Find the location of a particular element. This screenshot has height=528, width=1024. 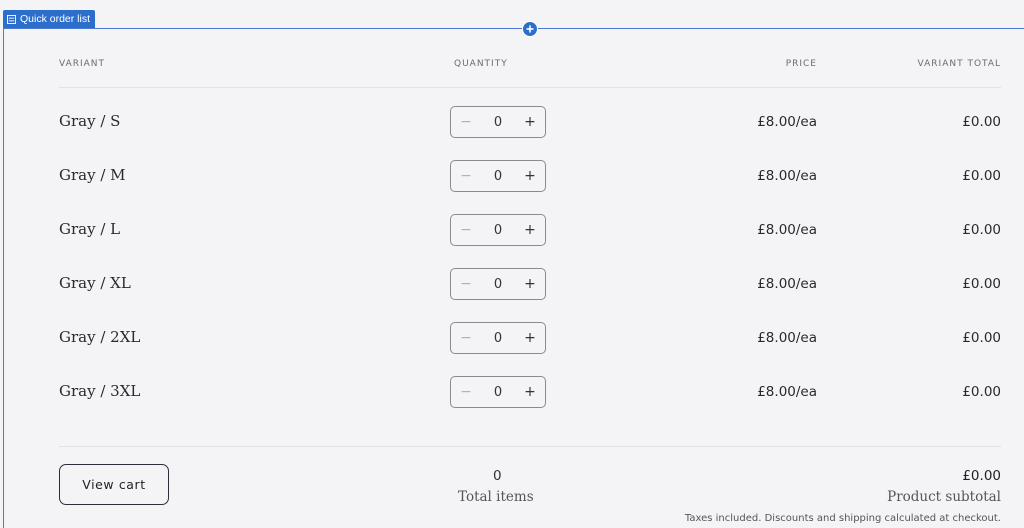

header-divider is located at coordinates (530, 87).